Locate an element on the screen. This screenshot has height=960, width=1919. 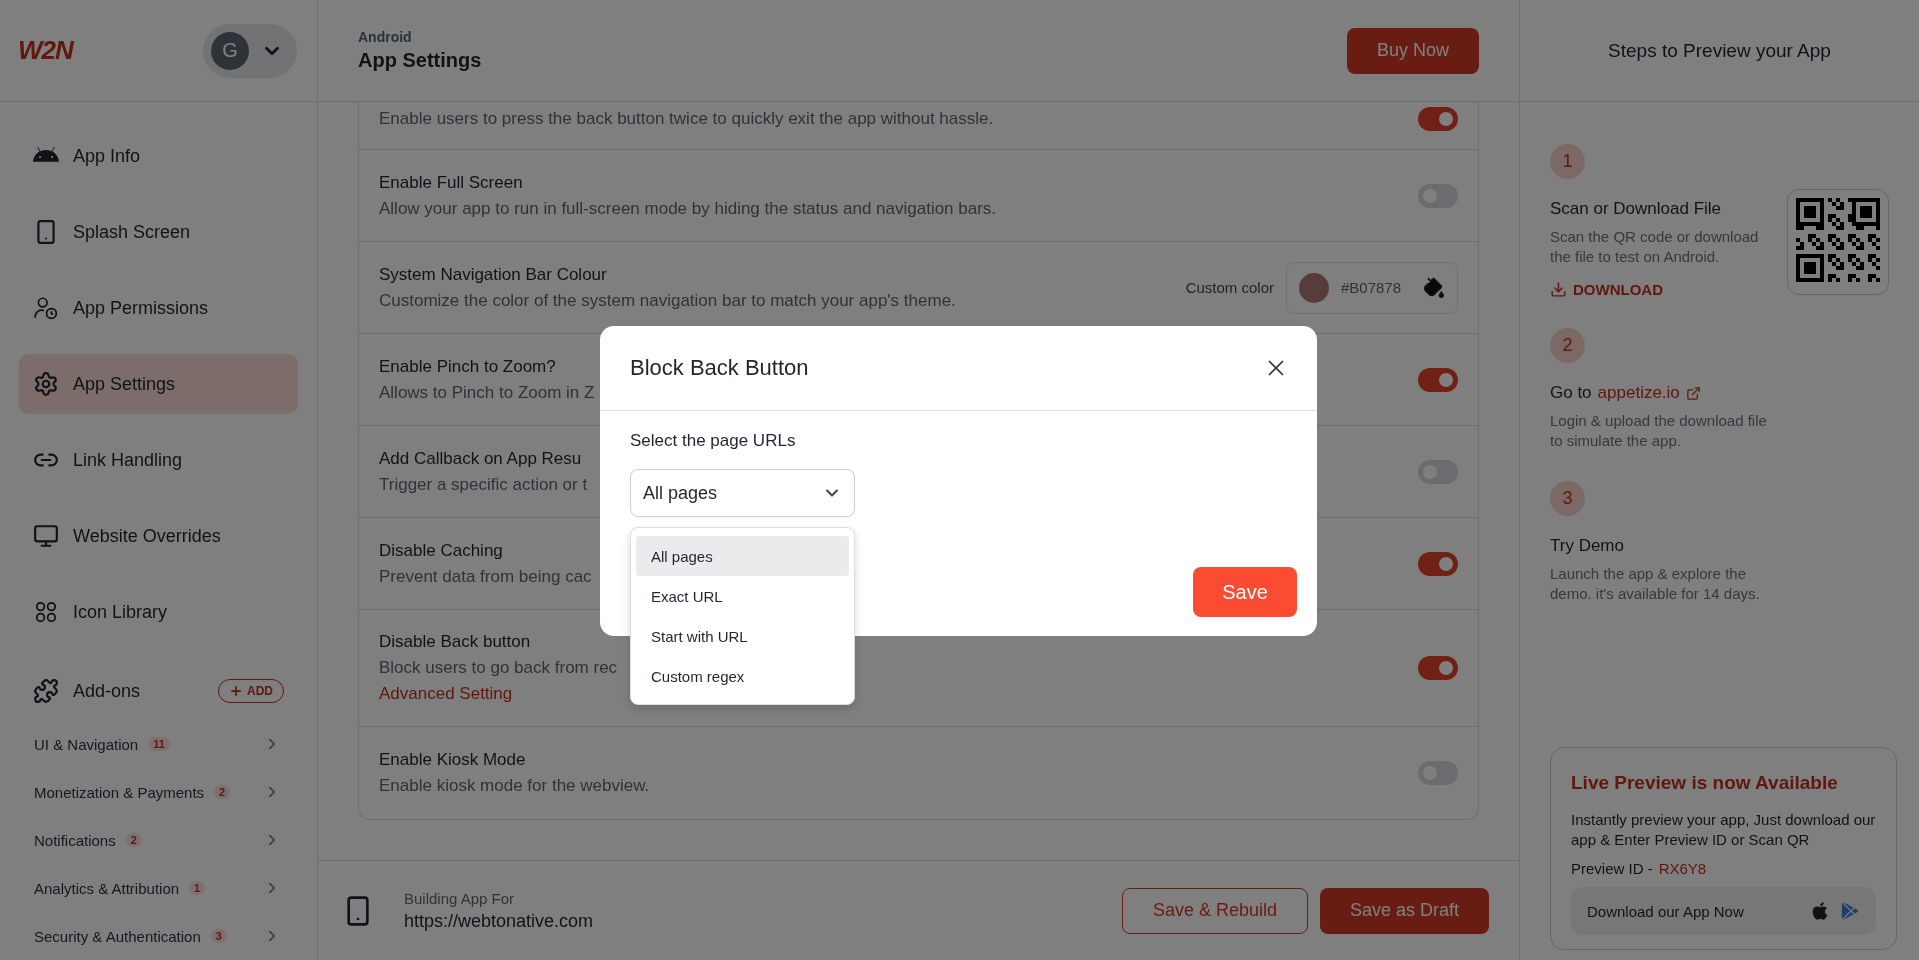
preview-id-label: Preview ID - is located at coordinates (1612, 868).